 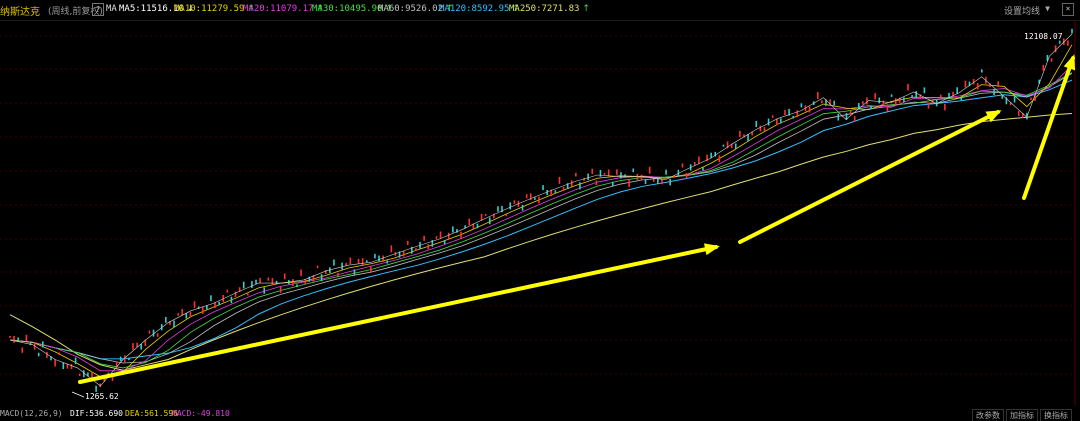 I want to click on macd-label: MACD(12,26,9), so click(x=31, y=413).